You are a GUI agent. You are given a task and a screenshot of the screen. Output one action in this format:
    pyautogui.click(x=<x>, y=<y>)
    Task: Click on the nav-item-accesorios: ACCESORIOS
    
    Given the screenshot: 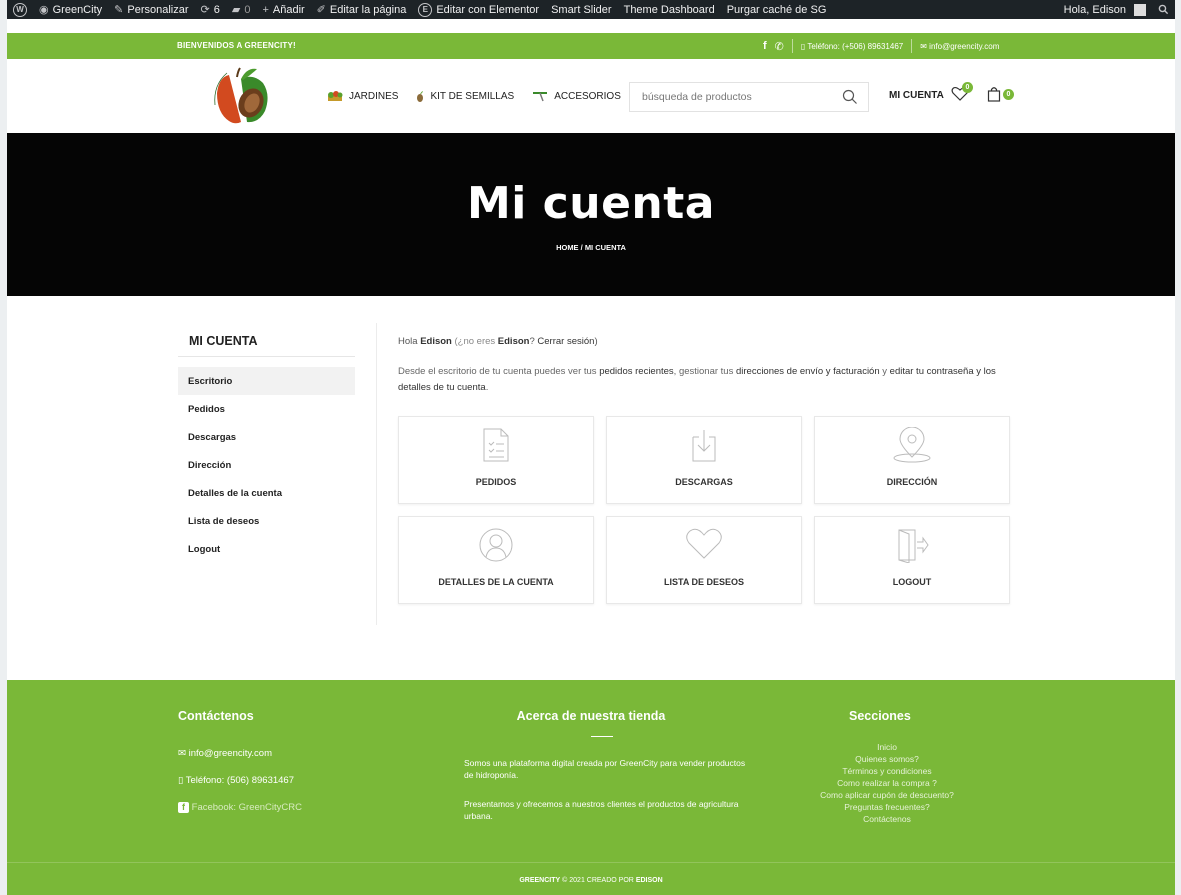 What is the action you would take?
    pyautogui.click(x=576, y=96)
    